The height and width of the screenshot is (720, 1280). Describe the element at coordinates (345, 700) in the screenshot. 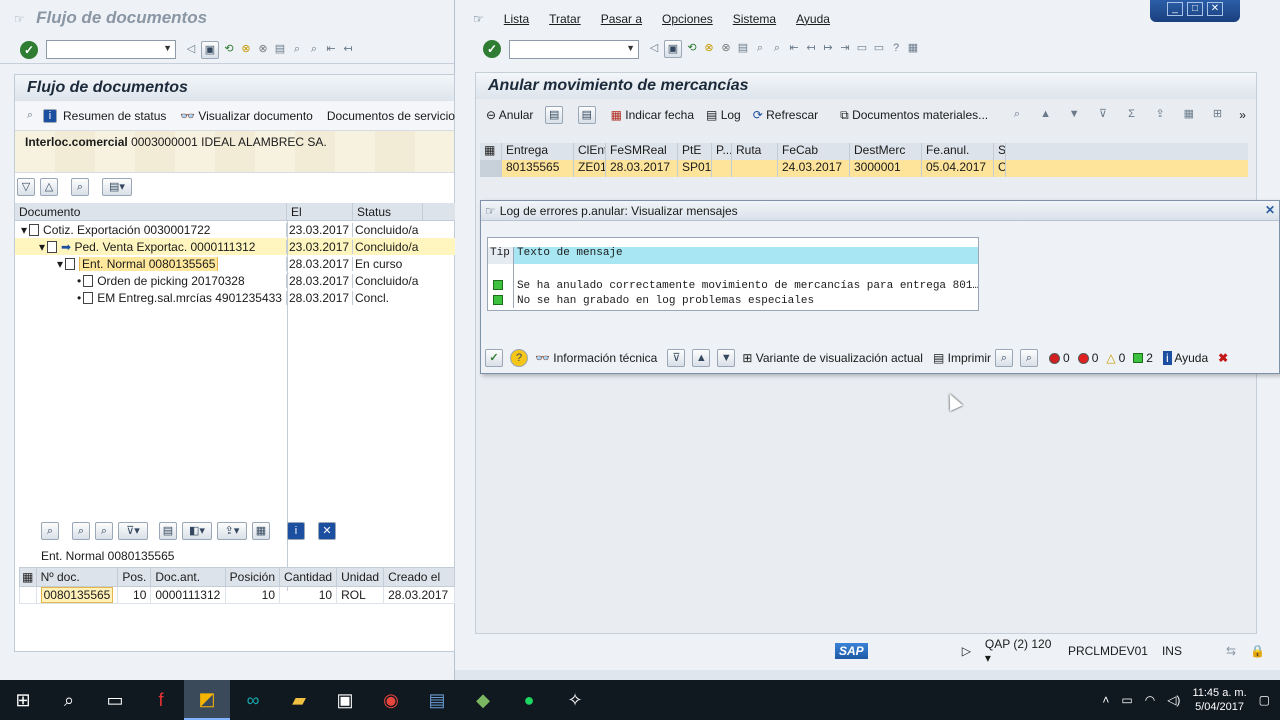

I see `store-icon: ▣` at that location.